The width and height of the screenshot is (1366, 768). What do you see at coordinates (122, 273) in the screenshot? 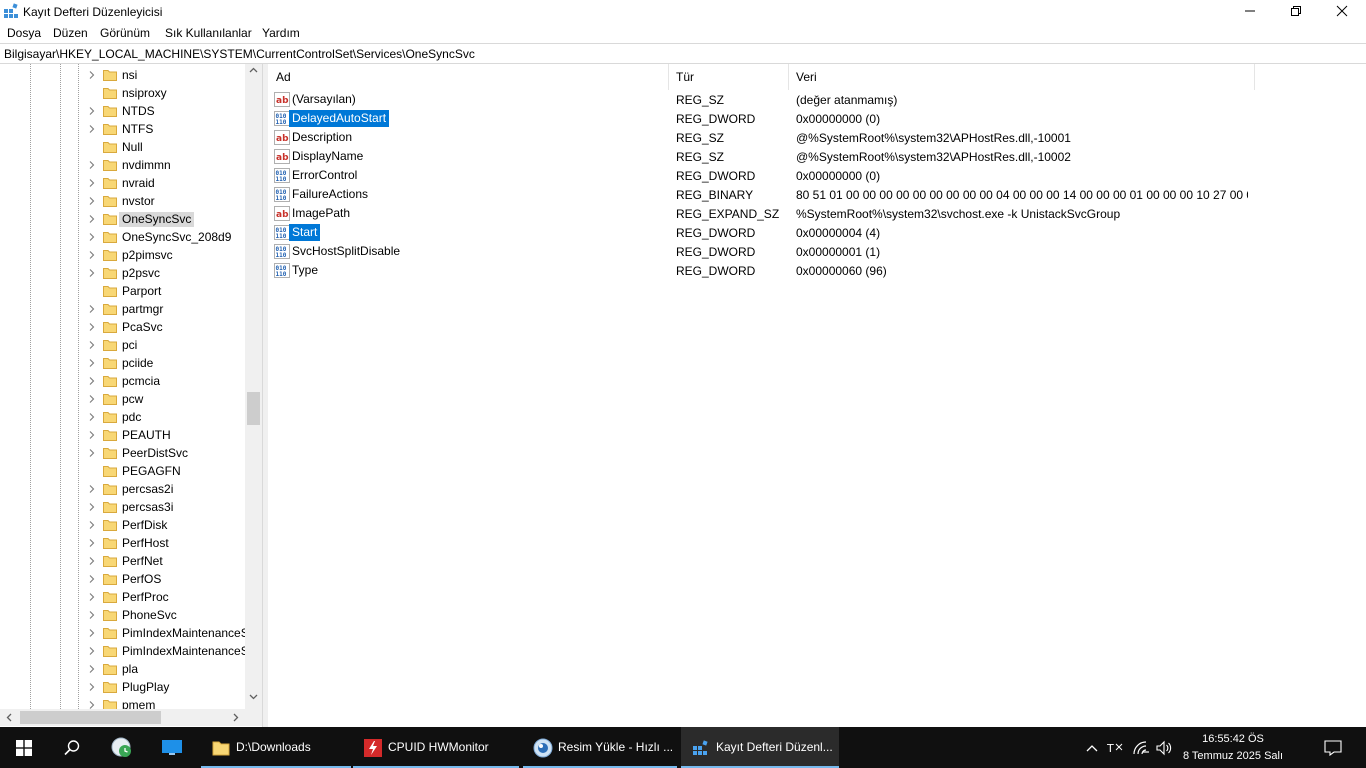
I see `tree-node: p2psvc` at bounding box center [122, 273].